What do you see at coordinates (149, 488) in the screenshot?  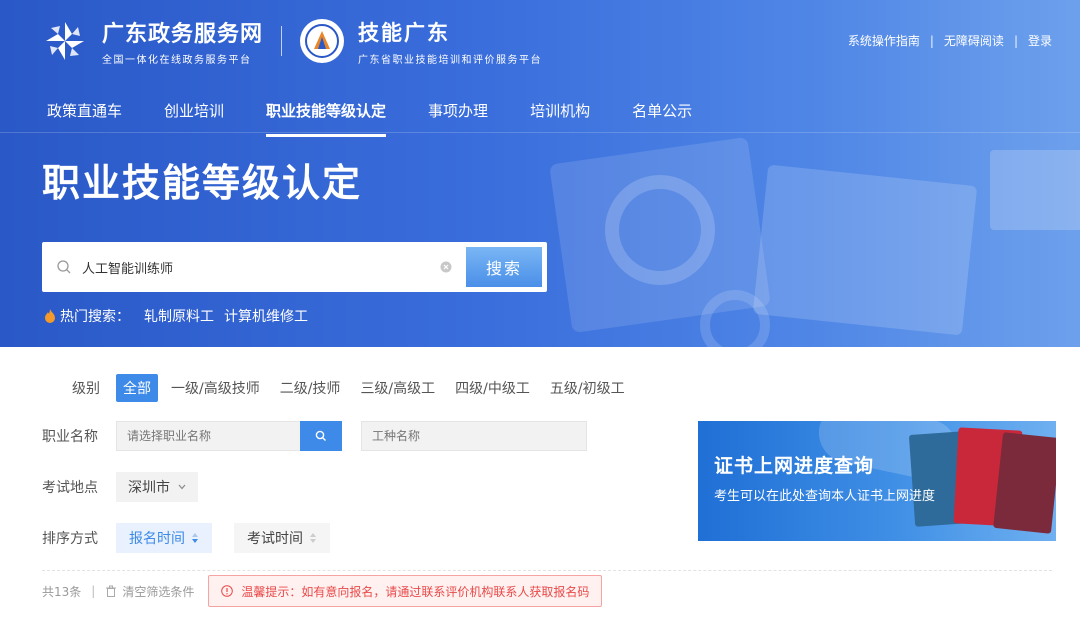 I see `location-value: 深圳市` at bounding box center [149, 488].